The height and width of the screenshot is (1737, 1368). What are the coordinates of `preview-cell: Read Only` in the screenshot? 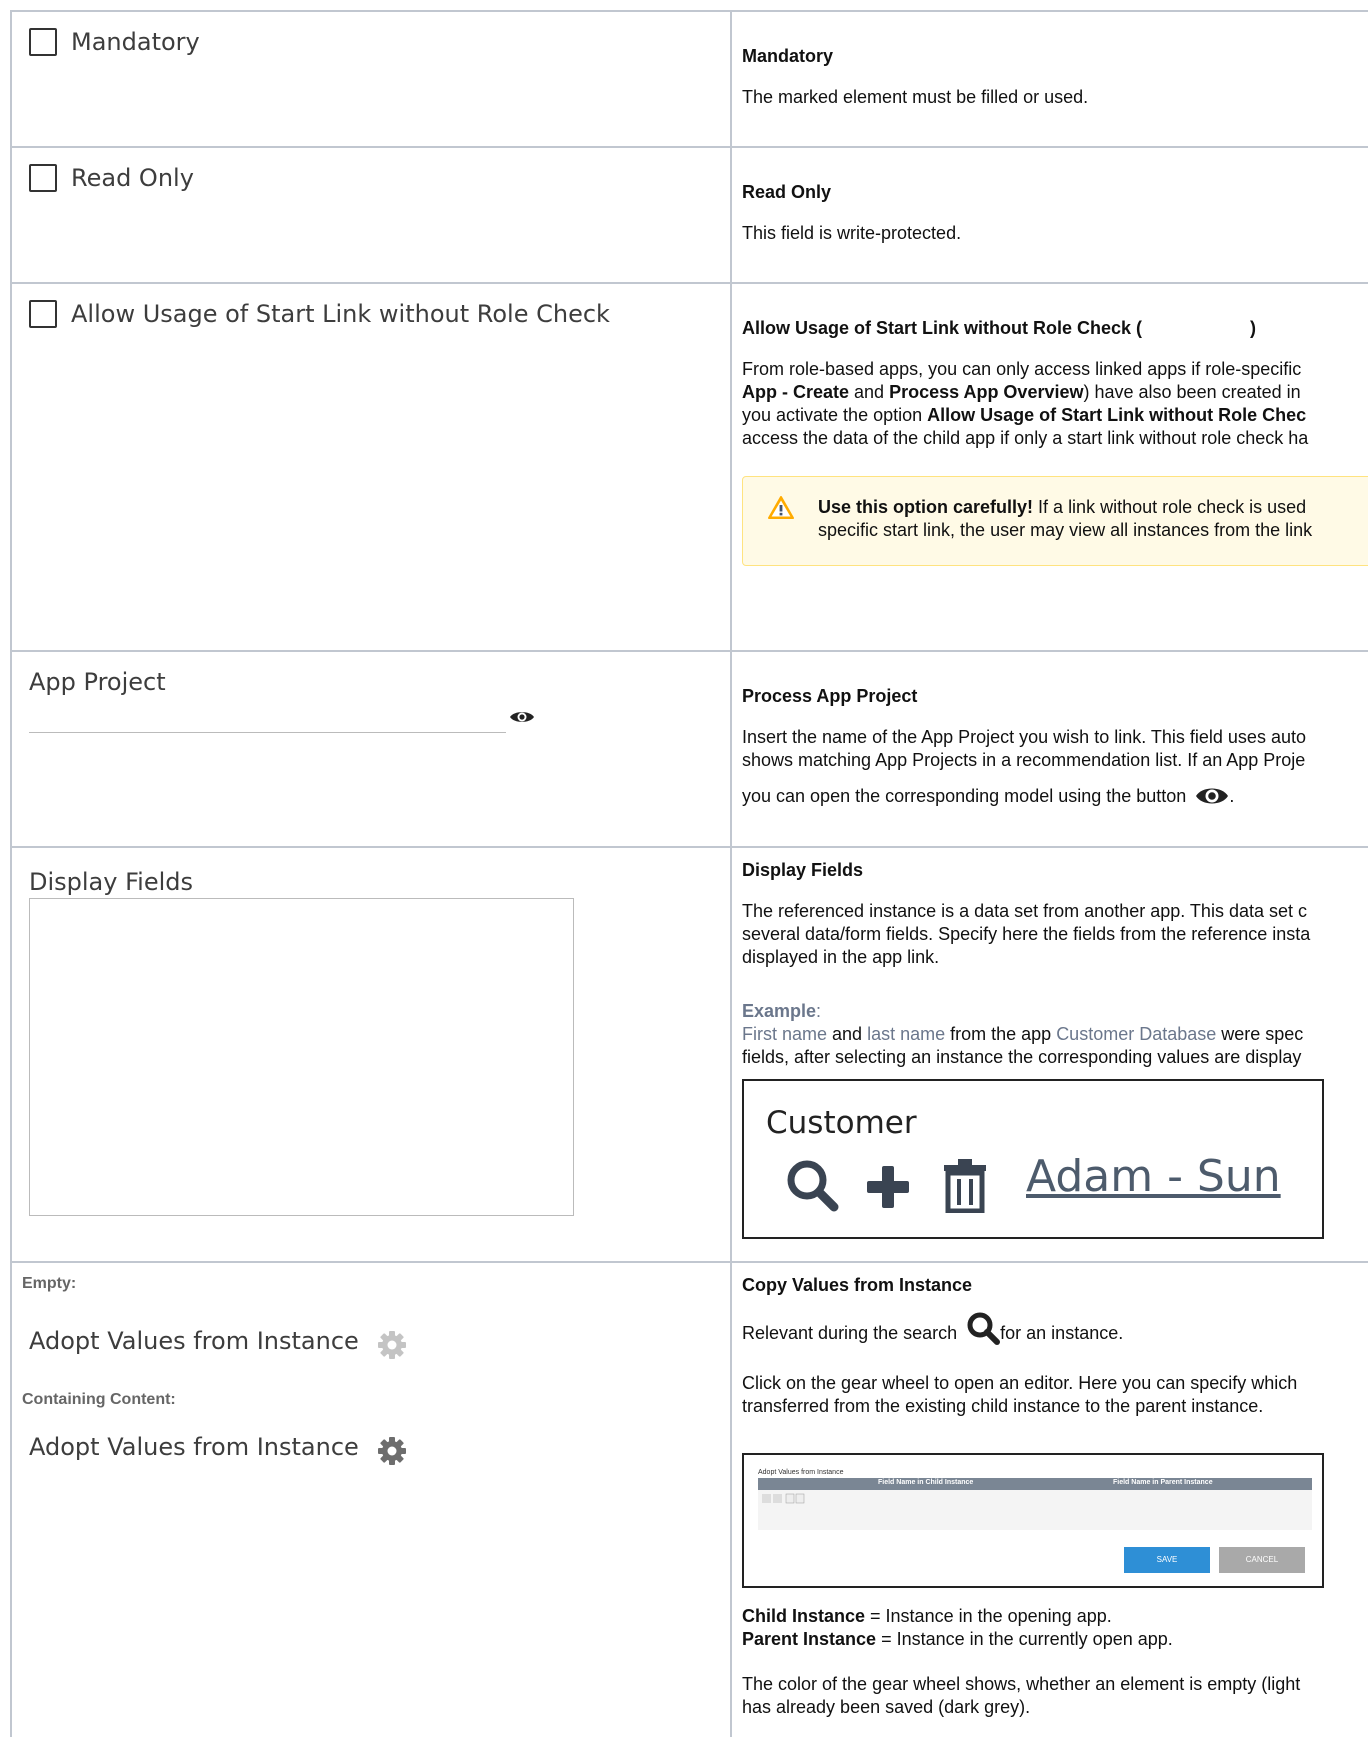 It's located at (371, 215).